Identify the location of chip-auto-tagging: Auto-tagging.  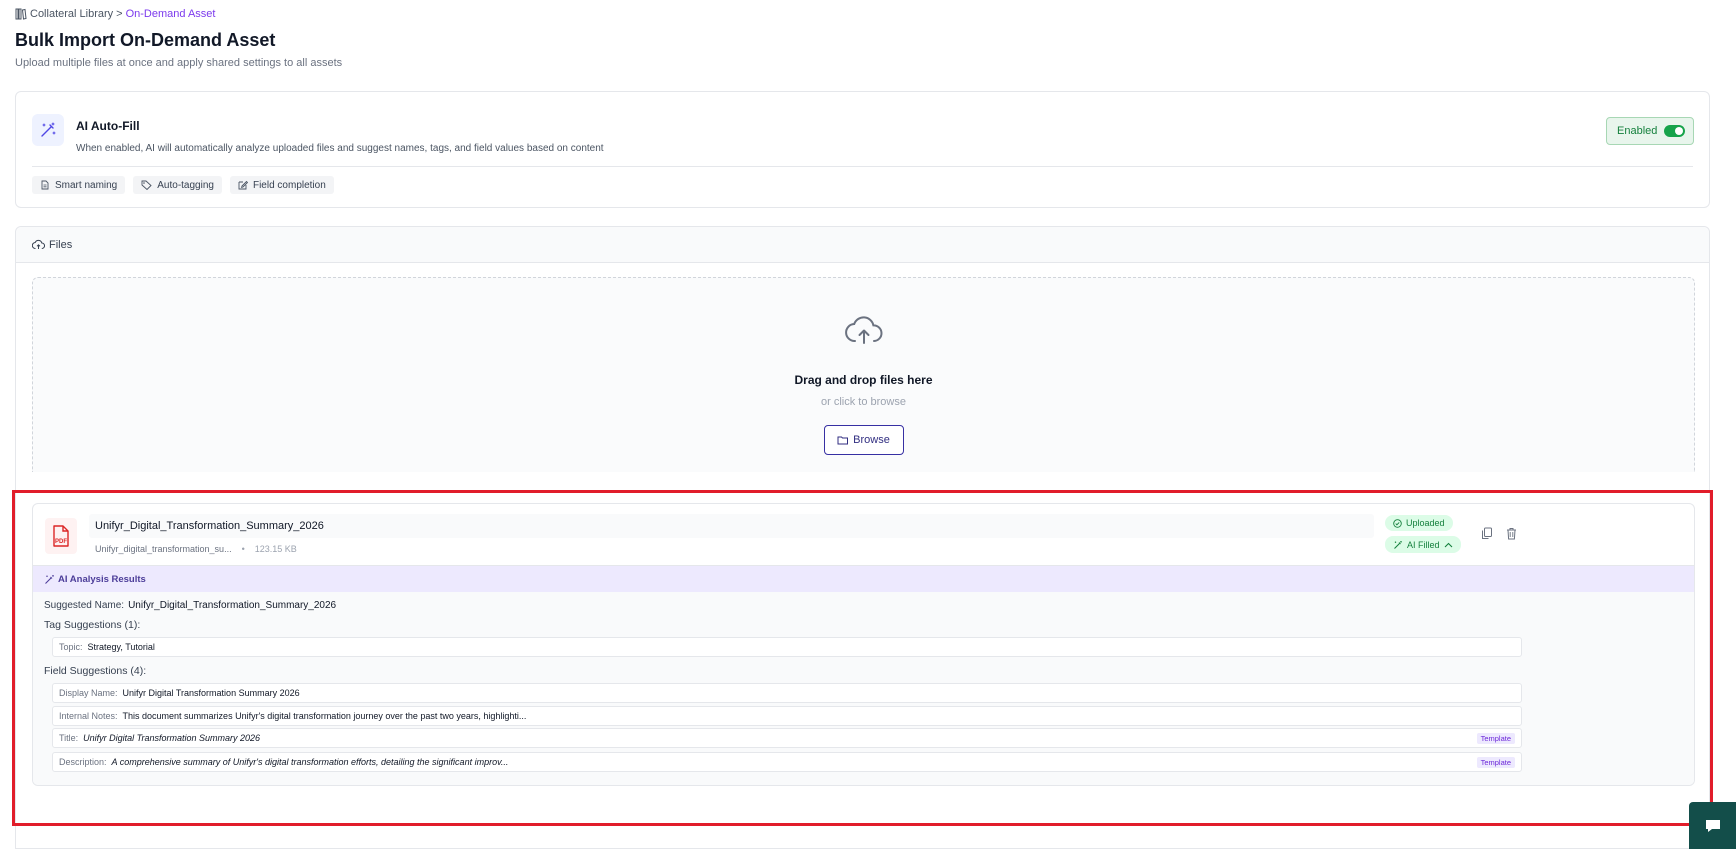
(177, 185).